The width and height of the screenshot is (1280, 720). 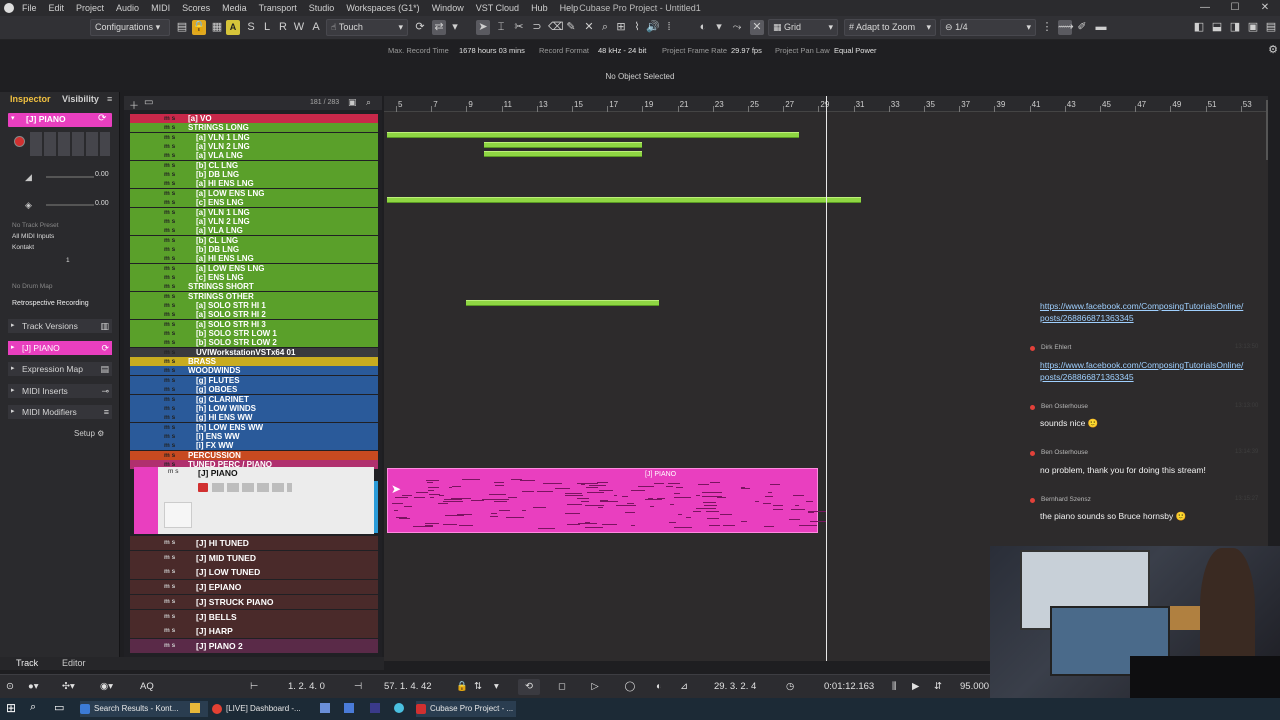 I want to click on menu-hub: Hub, so click(x=539, y=8).